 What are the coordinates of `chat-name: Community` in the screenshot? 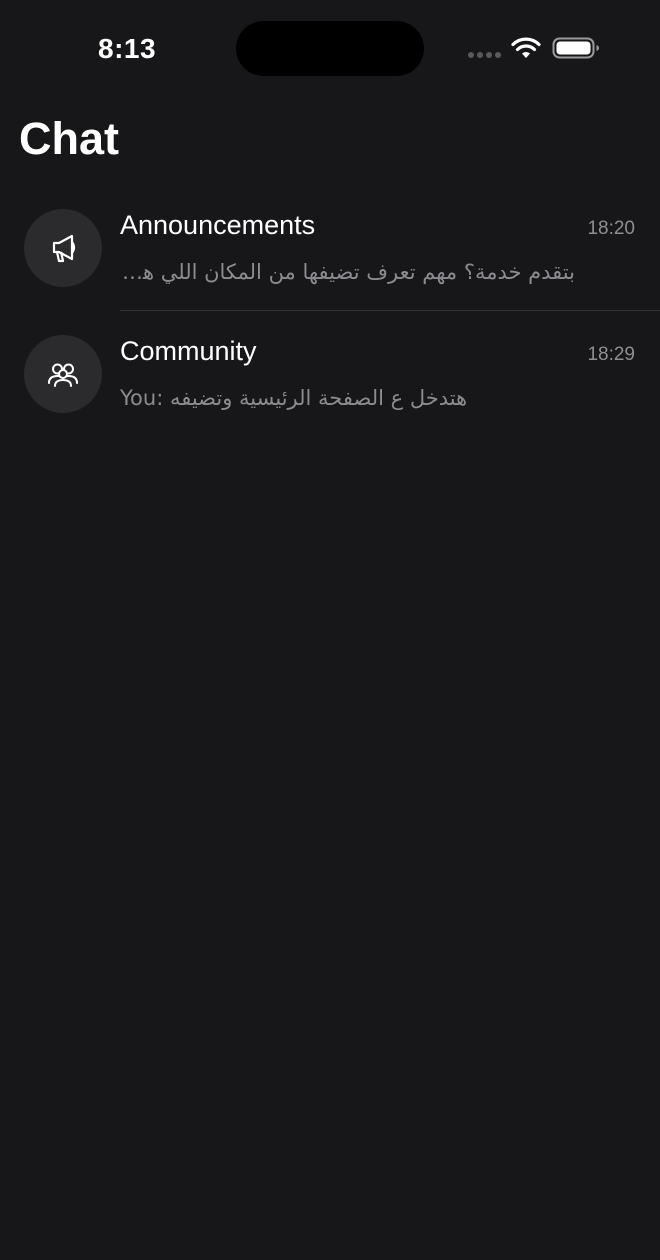 It's located at (188, 351).